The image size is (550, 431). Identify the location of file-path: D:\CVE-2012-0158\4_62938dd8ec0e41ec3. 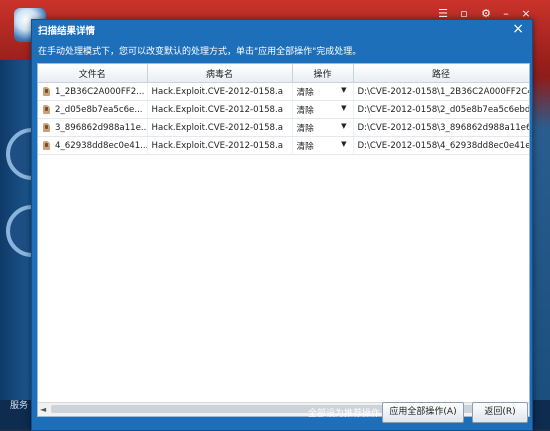
(441, 145).